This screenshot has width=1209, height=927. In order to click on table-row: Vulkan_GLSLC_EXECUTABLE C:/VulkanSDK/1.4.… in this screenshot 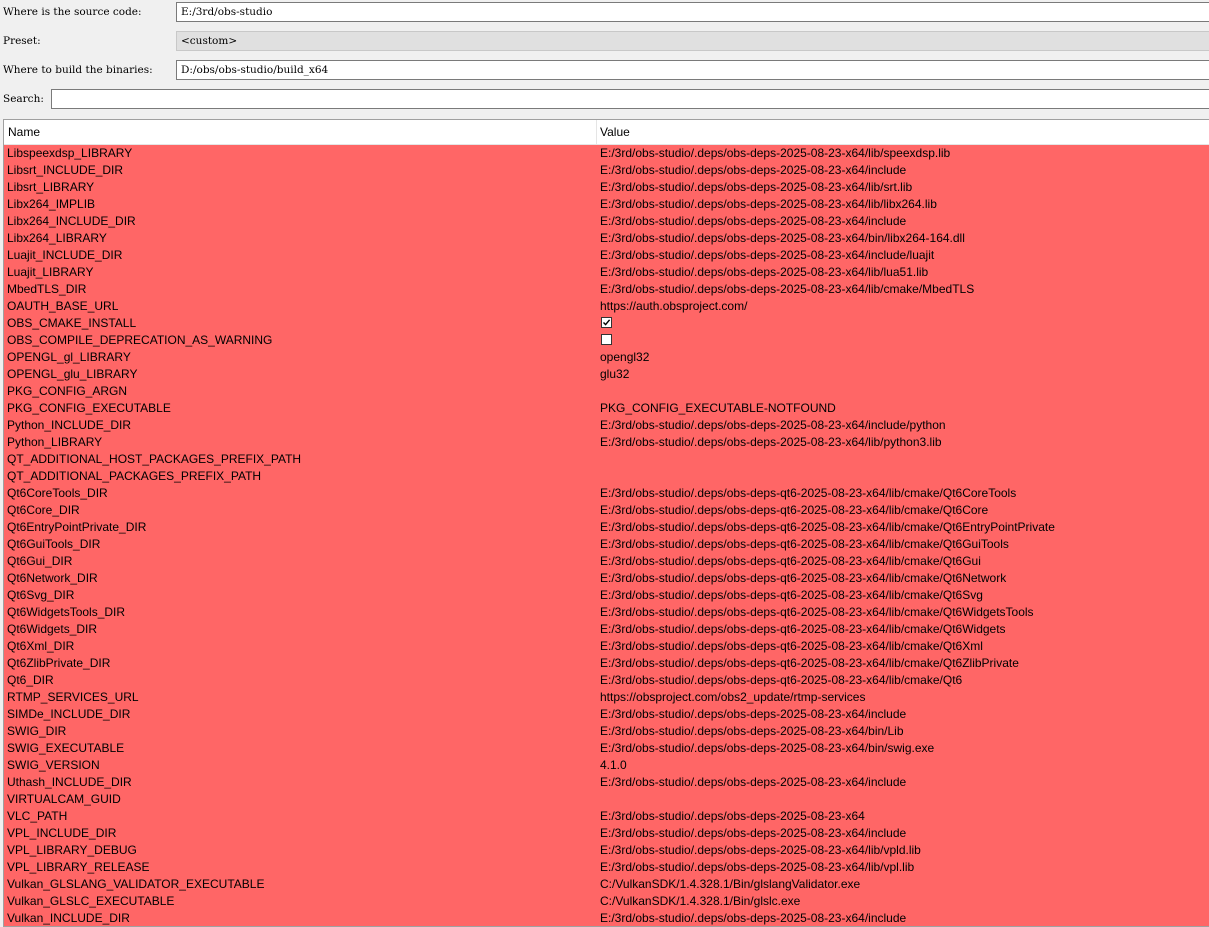, I will do `click(606, 901)`.